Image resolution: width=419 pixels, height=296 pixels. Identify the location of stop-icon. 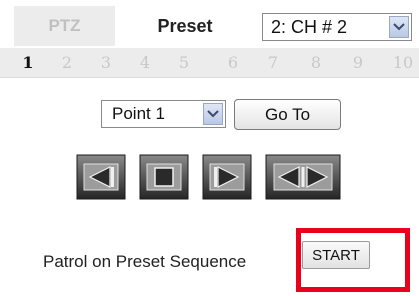
(164, 177).